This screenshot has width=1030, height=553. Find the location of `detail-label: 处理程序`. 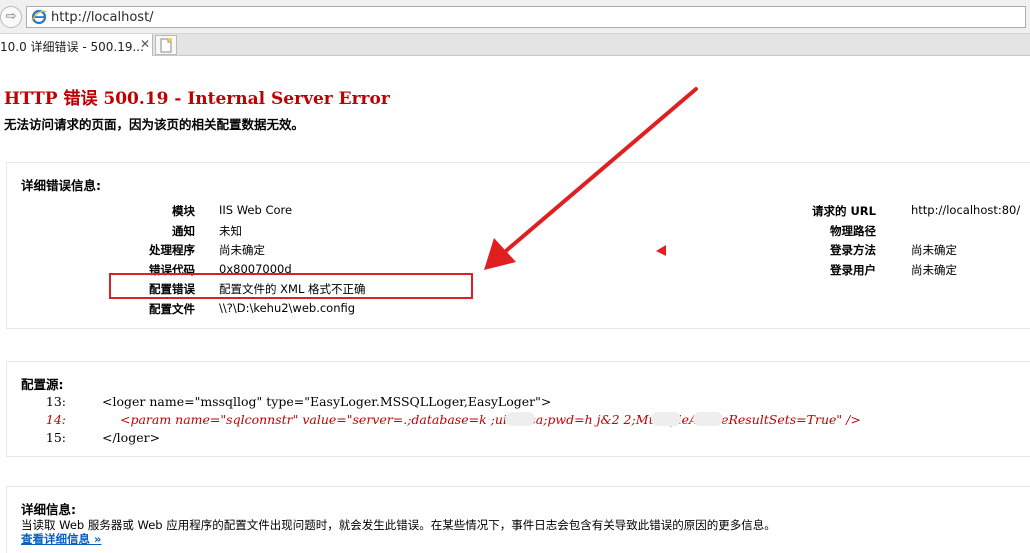

detail-label: 处理程序 is located at coordinates (172, 250).